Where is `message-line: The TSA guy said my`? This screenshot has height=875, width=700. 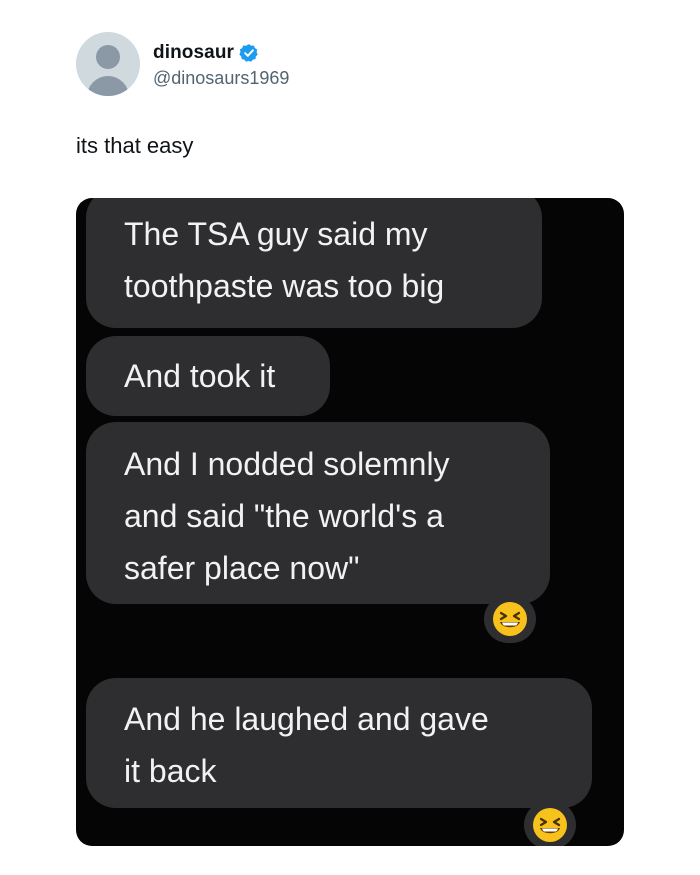
message-line: The TSA guy said my is located at coordinates (276, 234).